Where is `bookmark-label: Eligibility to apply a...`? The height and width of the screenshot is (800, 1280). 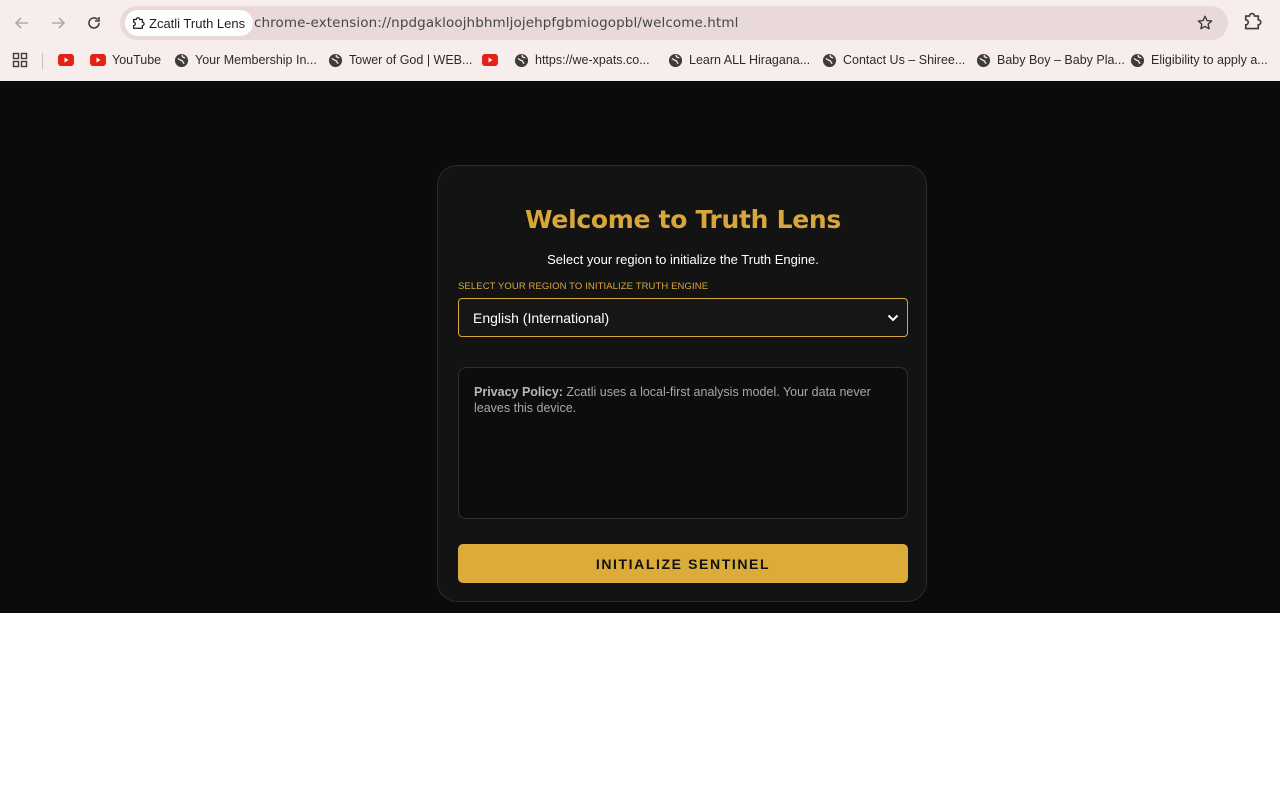 bookmark-label: Eligibility to apply a... is located at coordinates (1209, 60).